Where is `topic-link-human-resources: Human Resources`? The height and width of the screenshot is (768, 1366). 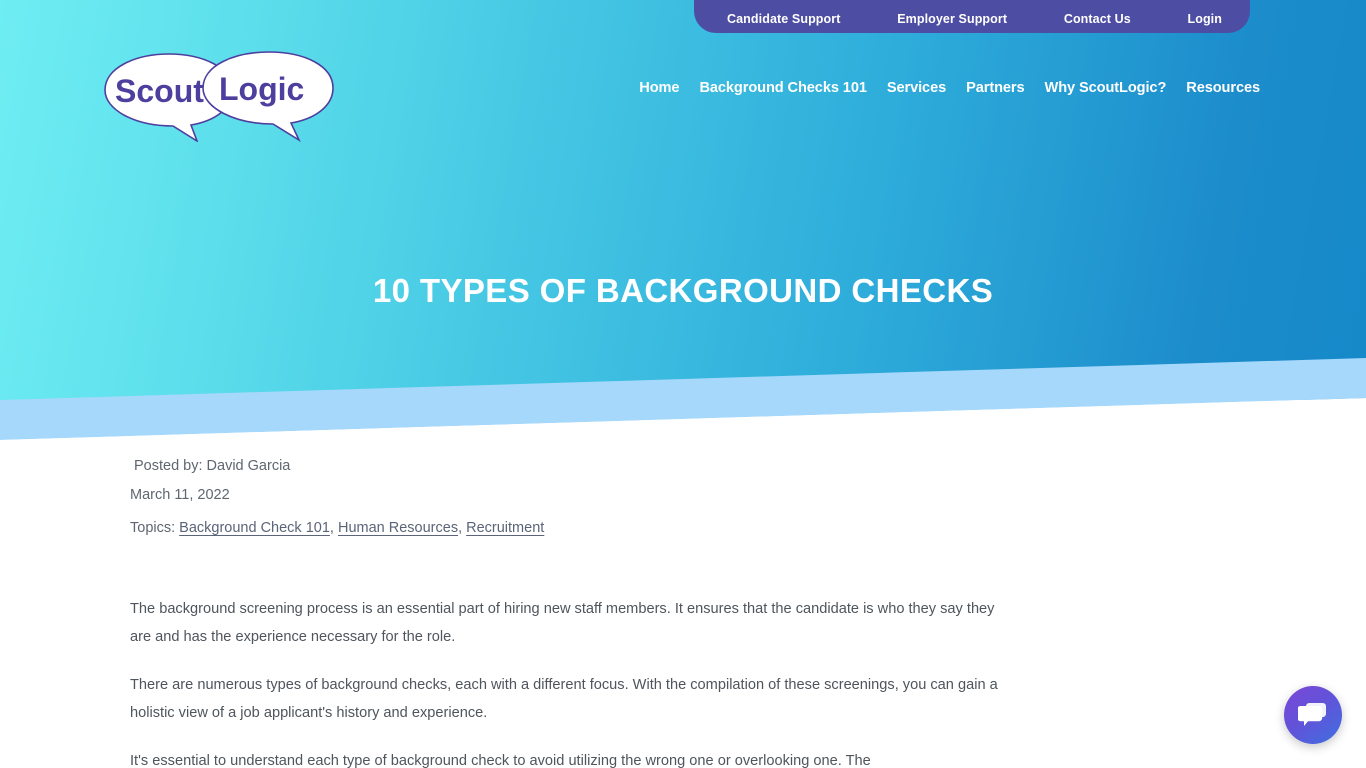 topic-link-human-resources: Human Resources is located at coordinates (398, 528).